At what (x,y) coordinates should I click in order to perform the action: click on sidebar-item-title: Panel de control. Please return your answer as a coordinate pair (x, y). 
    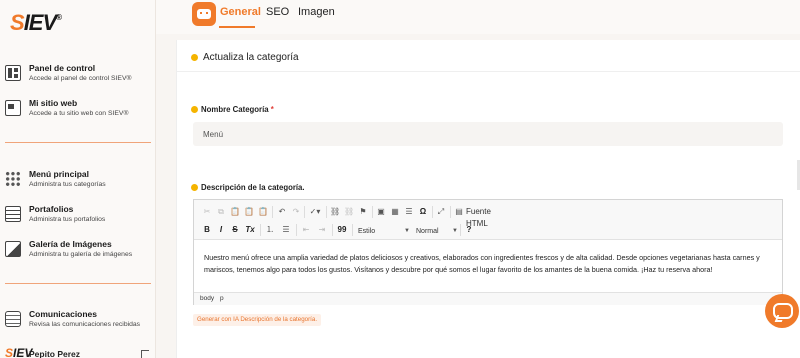
    Looking at the image, I should click on (62, 68).